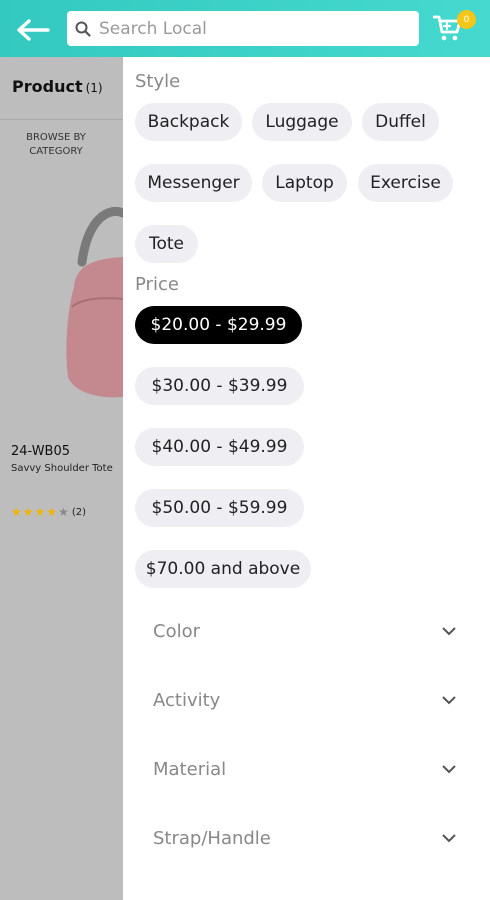 This screenshot has height=900, width=490. What do you see at coordinates (94, 88) in the screenshot?
I see `product-count: (1)` at bounding box center [94, 88].